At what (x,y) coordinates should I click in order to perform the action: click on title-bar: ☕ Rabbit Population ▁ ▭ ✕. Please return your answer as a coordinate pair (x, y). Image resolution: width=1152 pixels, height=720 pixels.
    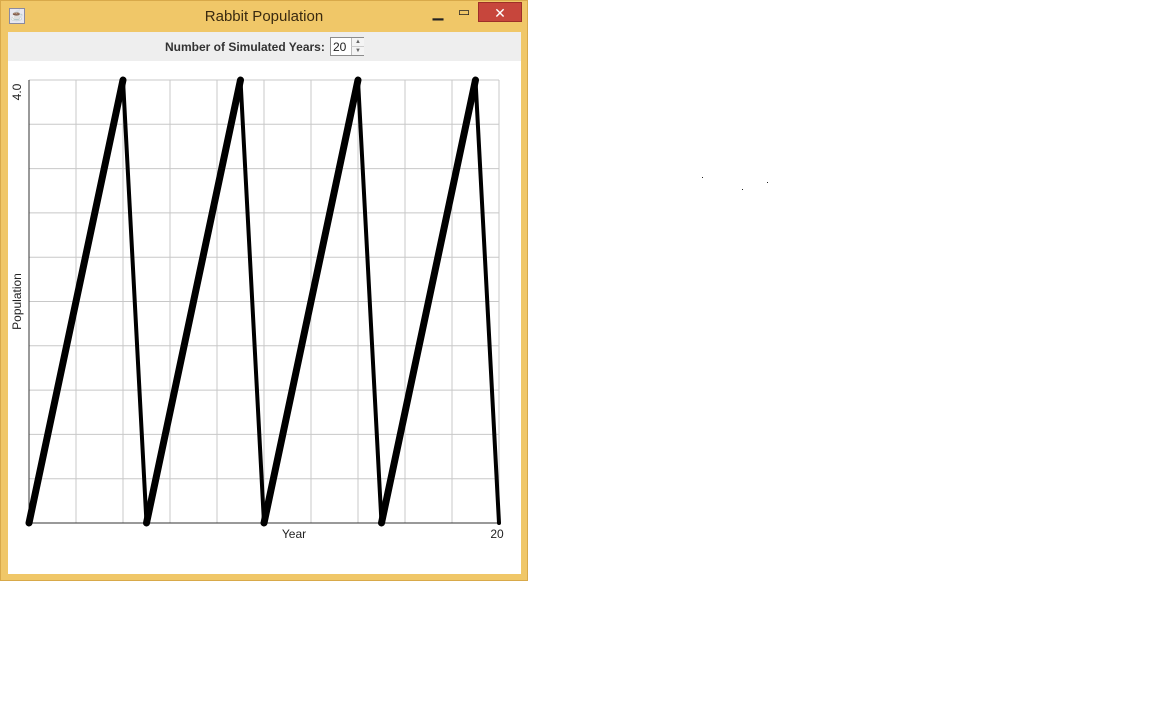
    Looking at the image, I should click on (264, 16).